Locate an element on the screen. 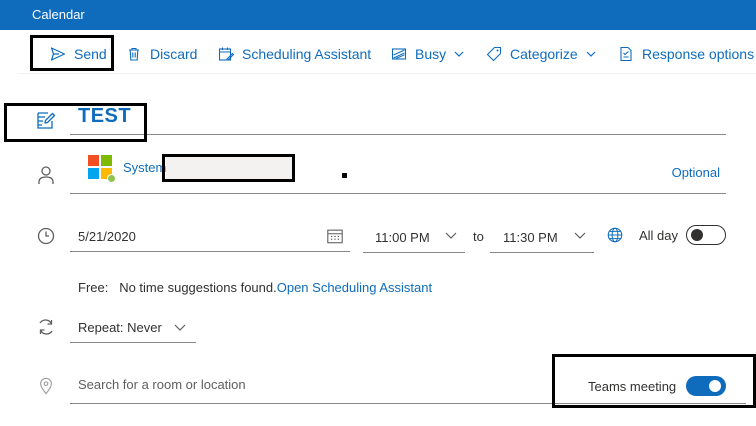  send-icon is located at coordinates (58, 54).